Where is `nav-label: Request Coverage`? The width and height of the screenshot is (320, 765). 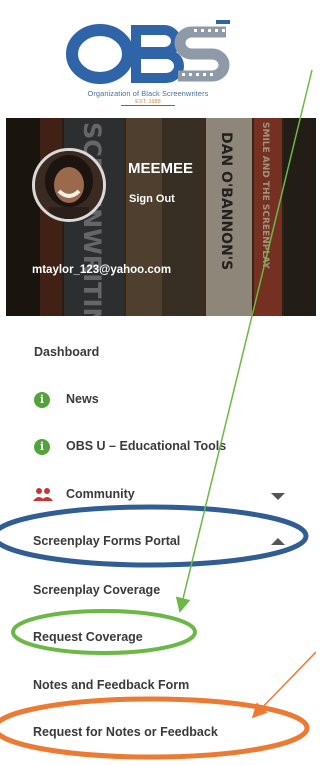 nav-label: Request Coverage is located at coordinates (88, 637).